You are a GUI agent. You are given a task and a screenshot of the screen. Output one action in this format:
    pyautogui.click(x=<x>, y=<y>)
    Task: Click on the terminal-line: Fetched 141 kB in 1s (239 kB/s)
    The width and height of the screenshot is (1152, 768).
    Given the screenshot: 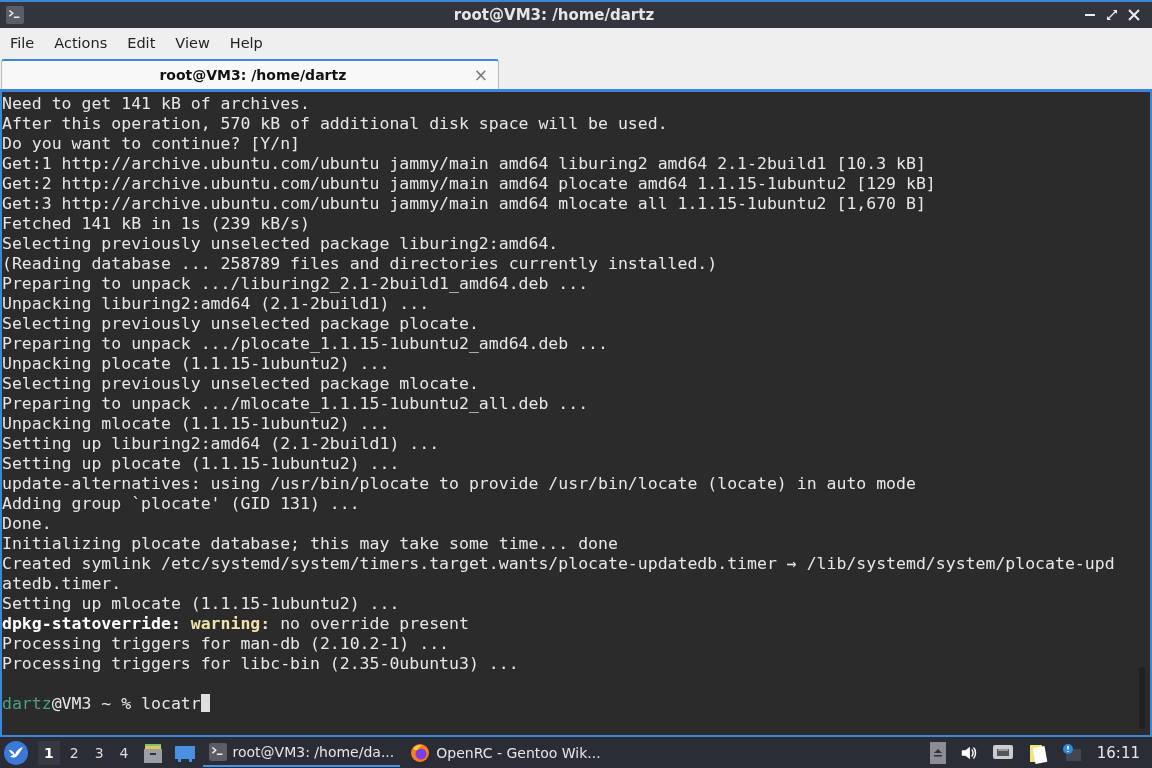 What is the action you would take?
    pyautogui.click(x=156, y=224)
    